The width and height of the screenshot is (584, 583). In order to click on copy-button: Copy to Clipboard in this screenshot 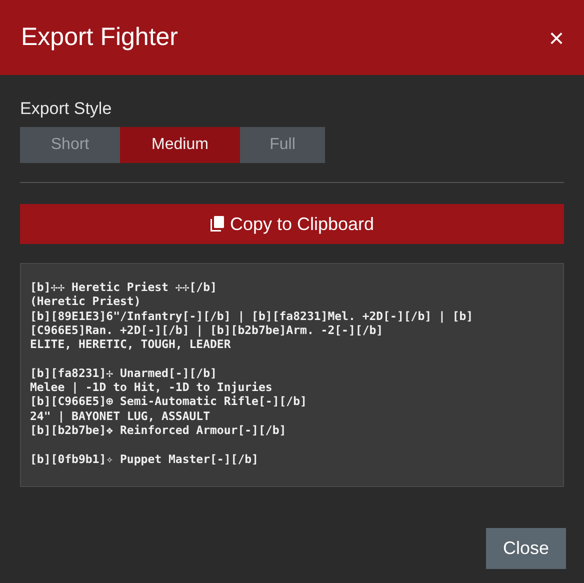, I will do `click(292, 224)`.